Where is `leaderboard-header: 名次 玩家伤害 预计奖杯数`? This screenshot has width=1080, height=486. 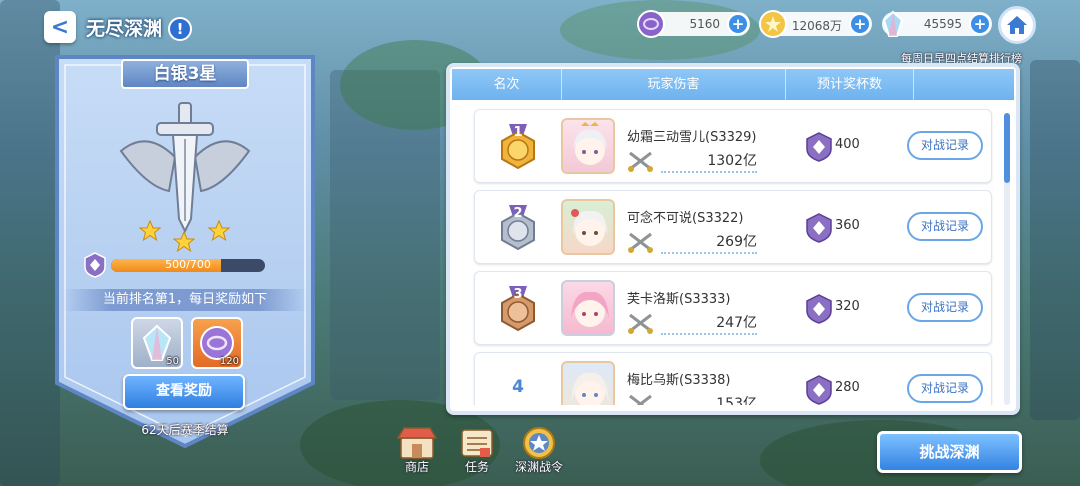
leaderboard-header: 名次 玩家伤害 预计奖杯数 is located at coordinates (733, 84).